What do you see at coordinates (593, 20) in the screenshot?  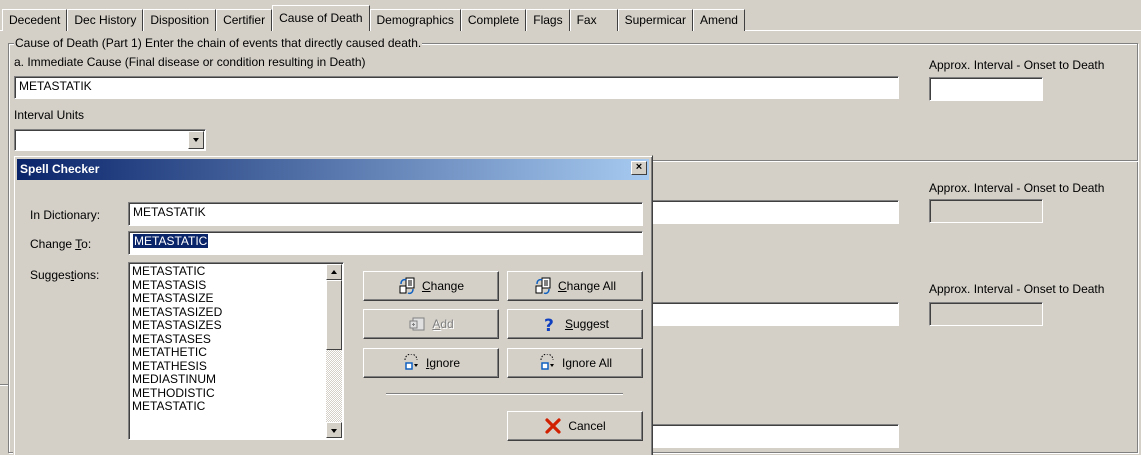 I see `tab-fax: Fax` at bounding box center [593, 20].